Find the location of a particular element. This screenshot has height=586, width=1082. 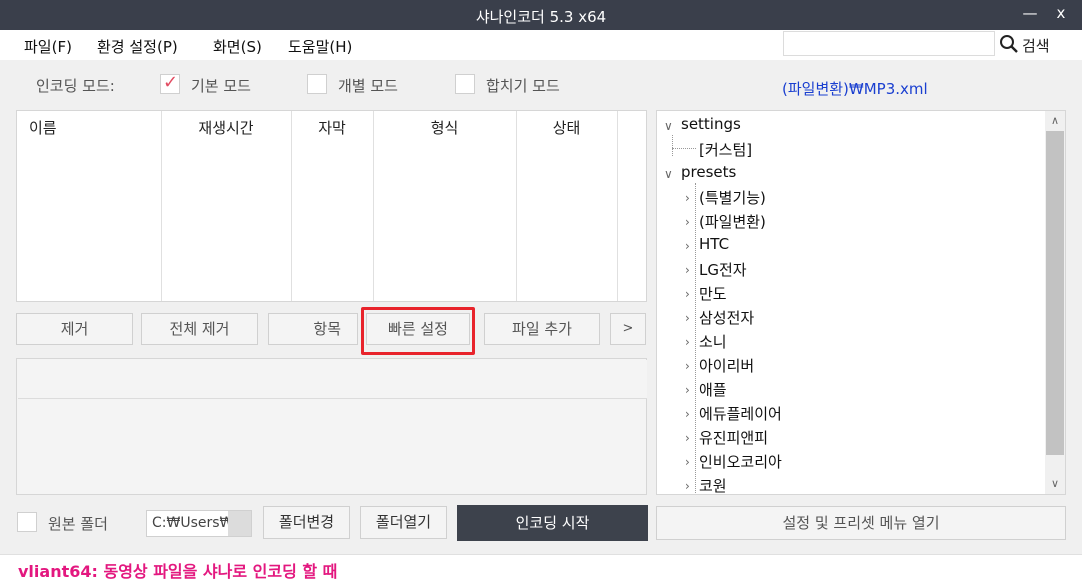

column-name: 이름 is located at coordinates (43, 127).